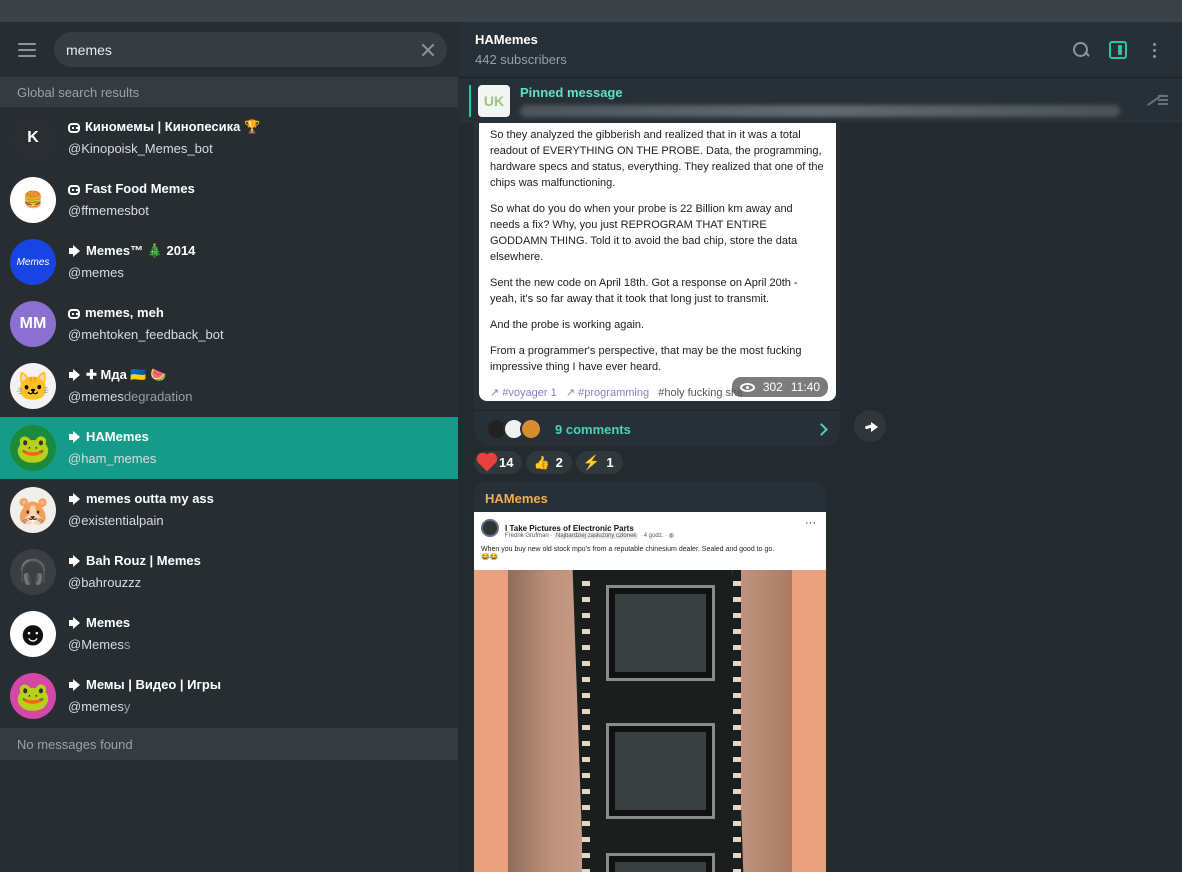  I want to click on result-info: Bah Rouz | Memes @bahrouzzz, so click(134, 571).